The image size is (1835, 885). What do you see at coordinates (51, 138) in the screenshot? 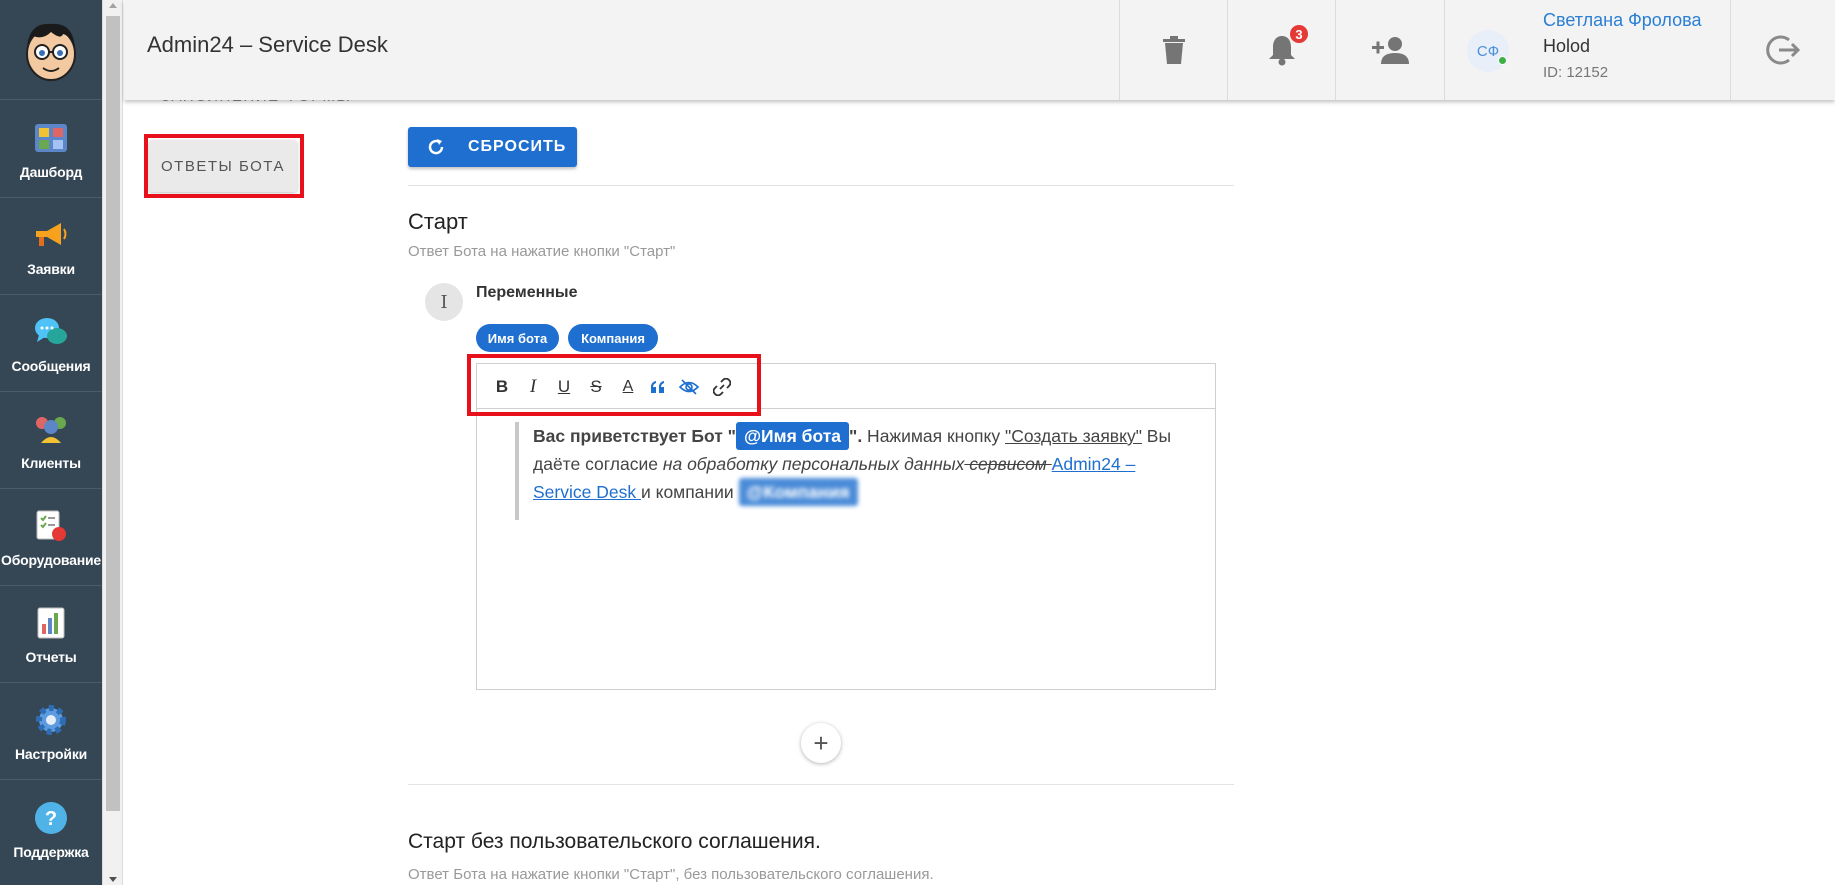
I see `dashboard-icon` at bounding box center [51, 138].